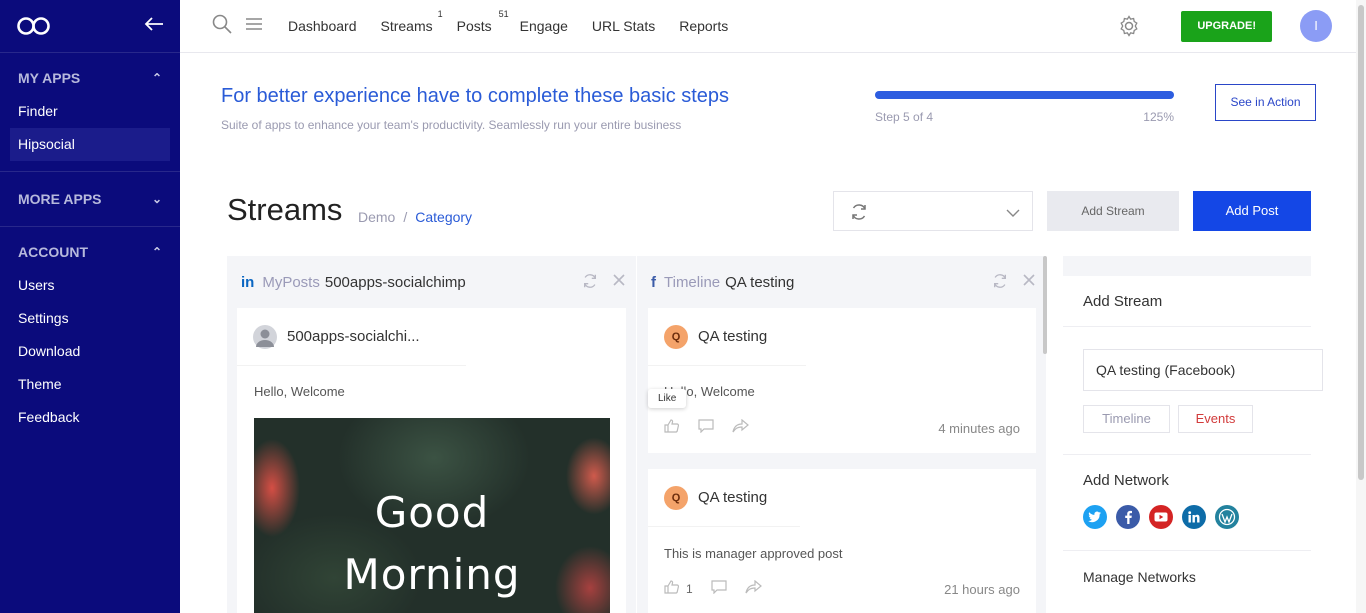 Image resolution: width=1366 pixels, height=613 pixels. Describe the element at coordinates (222, 26) in the screenshot. I see `search-icon` at that location.